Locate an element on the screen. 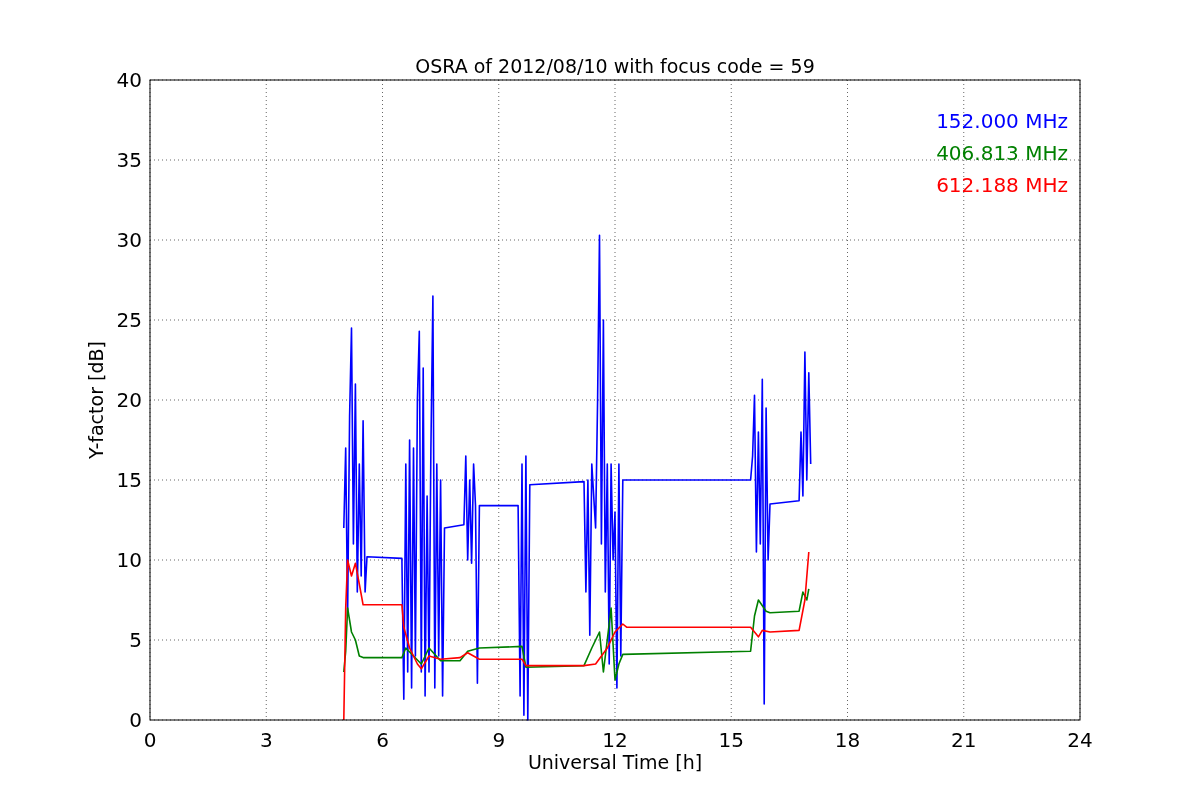  legend-label: 152.000 MHz is located at coordinates (1002, 121).